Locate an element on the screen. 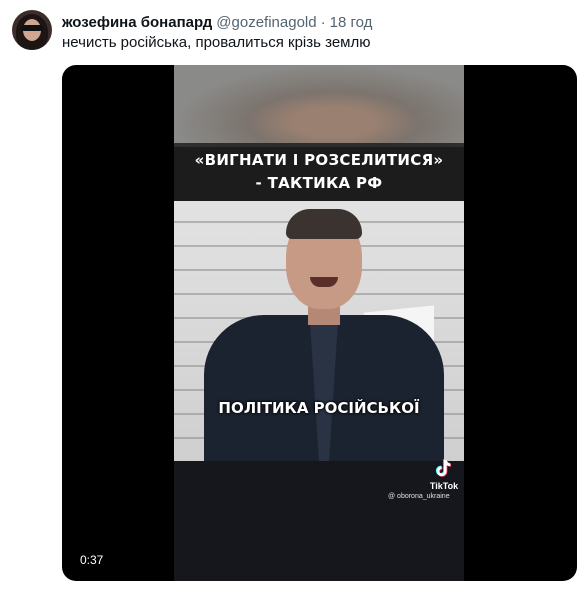 The width and height of the screenshot is (583, 592). banner-line-2: - ТАКТИКА РФ is located at coordinates (319, 183).